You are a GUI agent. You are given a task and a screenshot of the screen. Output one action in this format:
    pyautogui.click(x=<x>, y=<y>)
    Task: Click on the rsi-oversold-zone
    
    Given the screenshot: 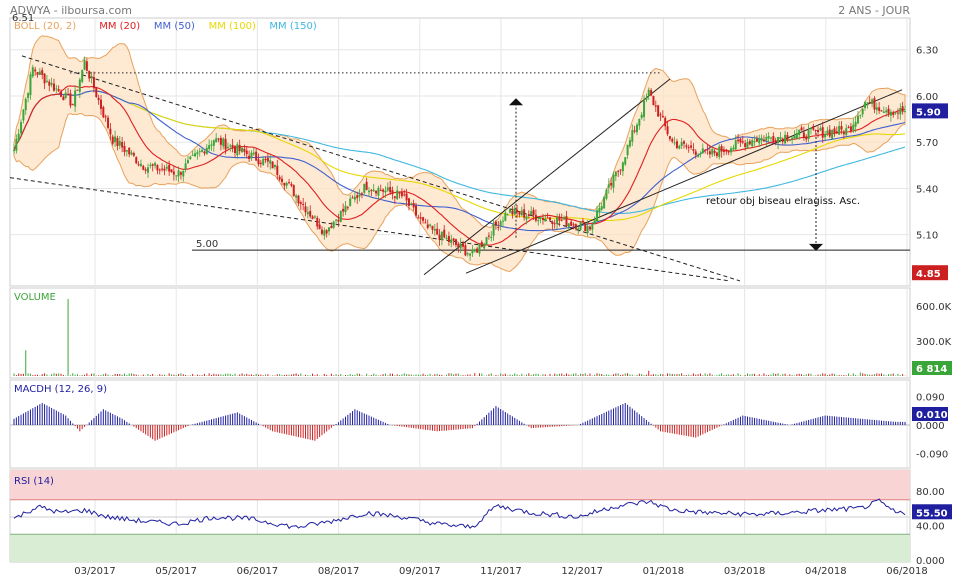 What is the action you would take?
    pyautogui.click(x=460, y=548)
    